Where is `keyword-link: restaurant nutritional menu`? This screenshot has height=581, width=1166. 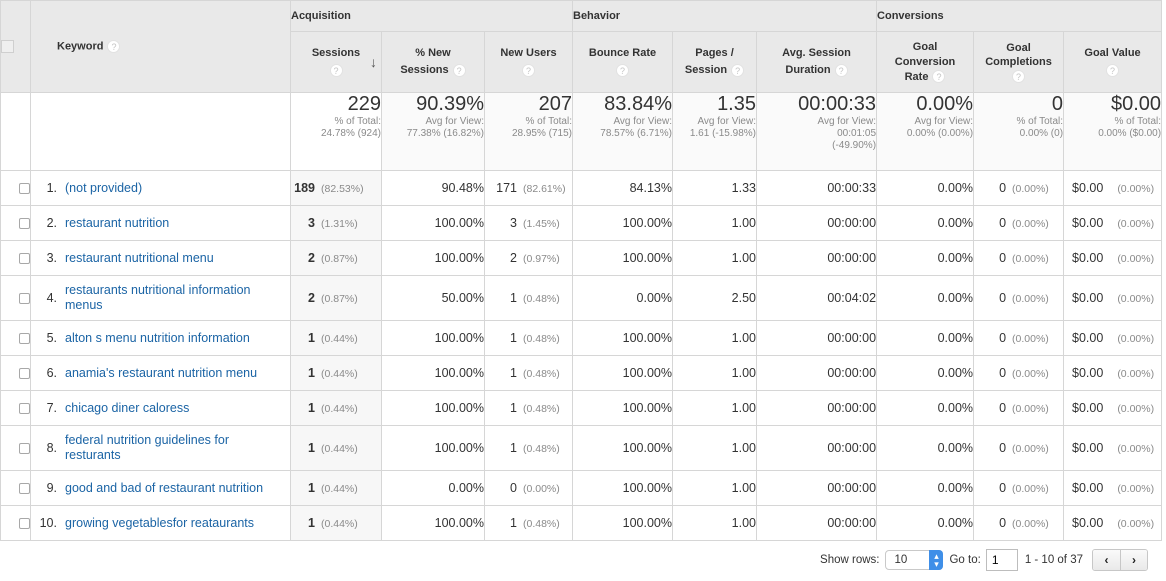
keyword-link: restaurant nutritional menu is located at coordinates (143, 258).